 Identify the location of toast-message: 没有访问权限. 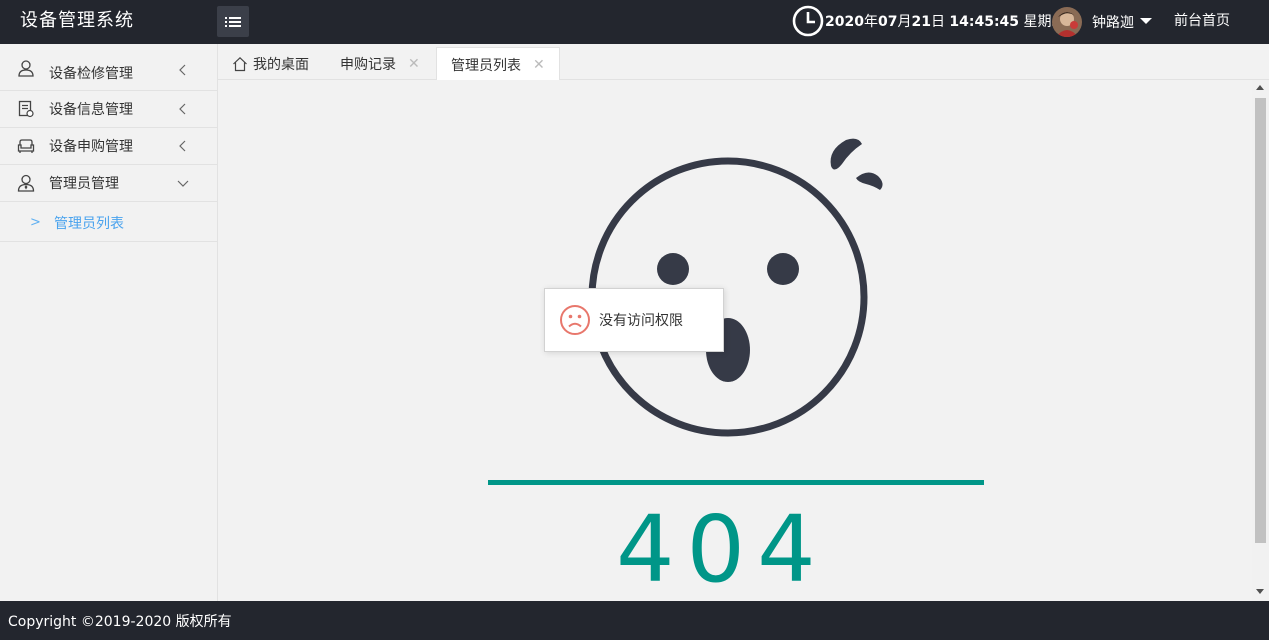
(634, 320).